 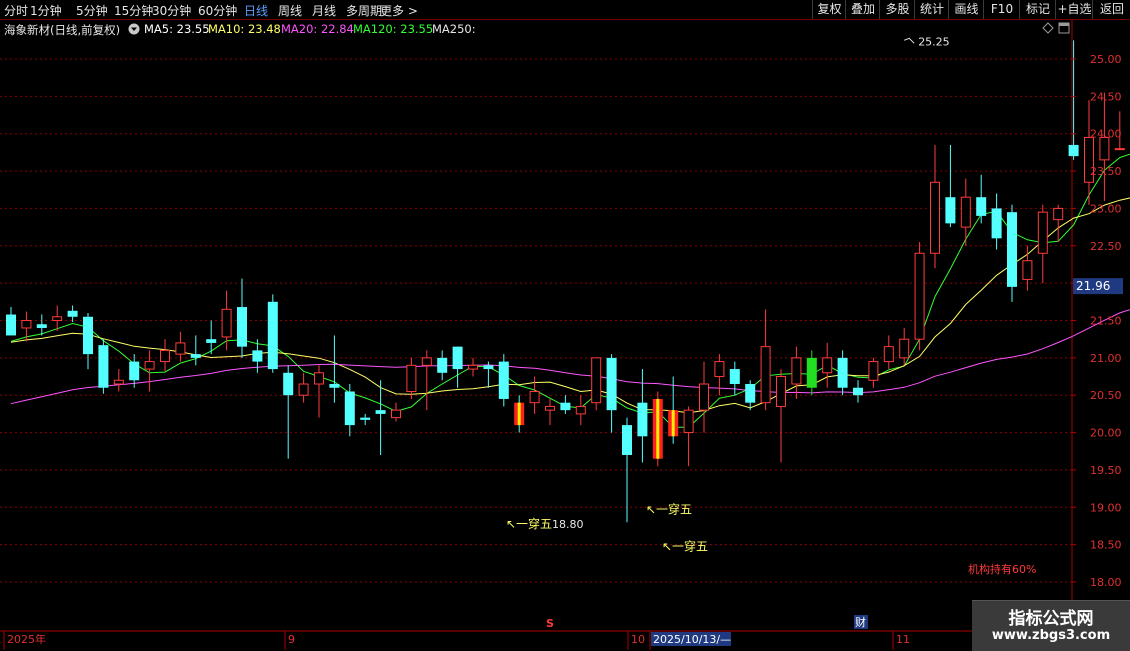 I want to click on y-tick-label: 21.50, so click(x=1106, y=321).